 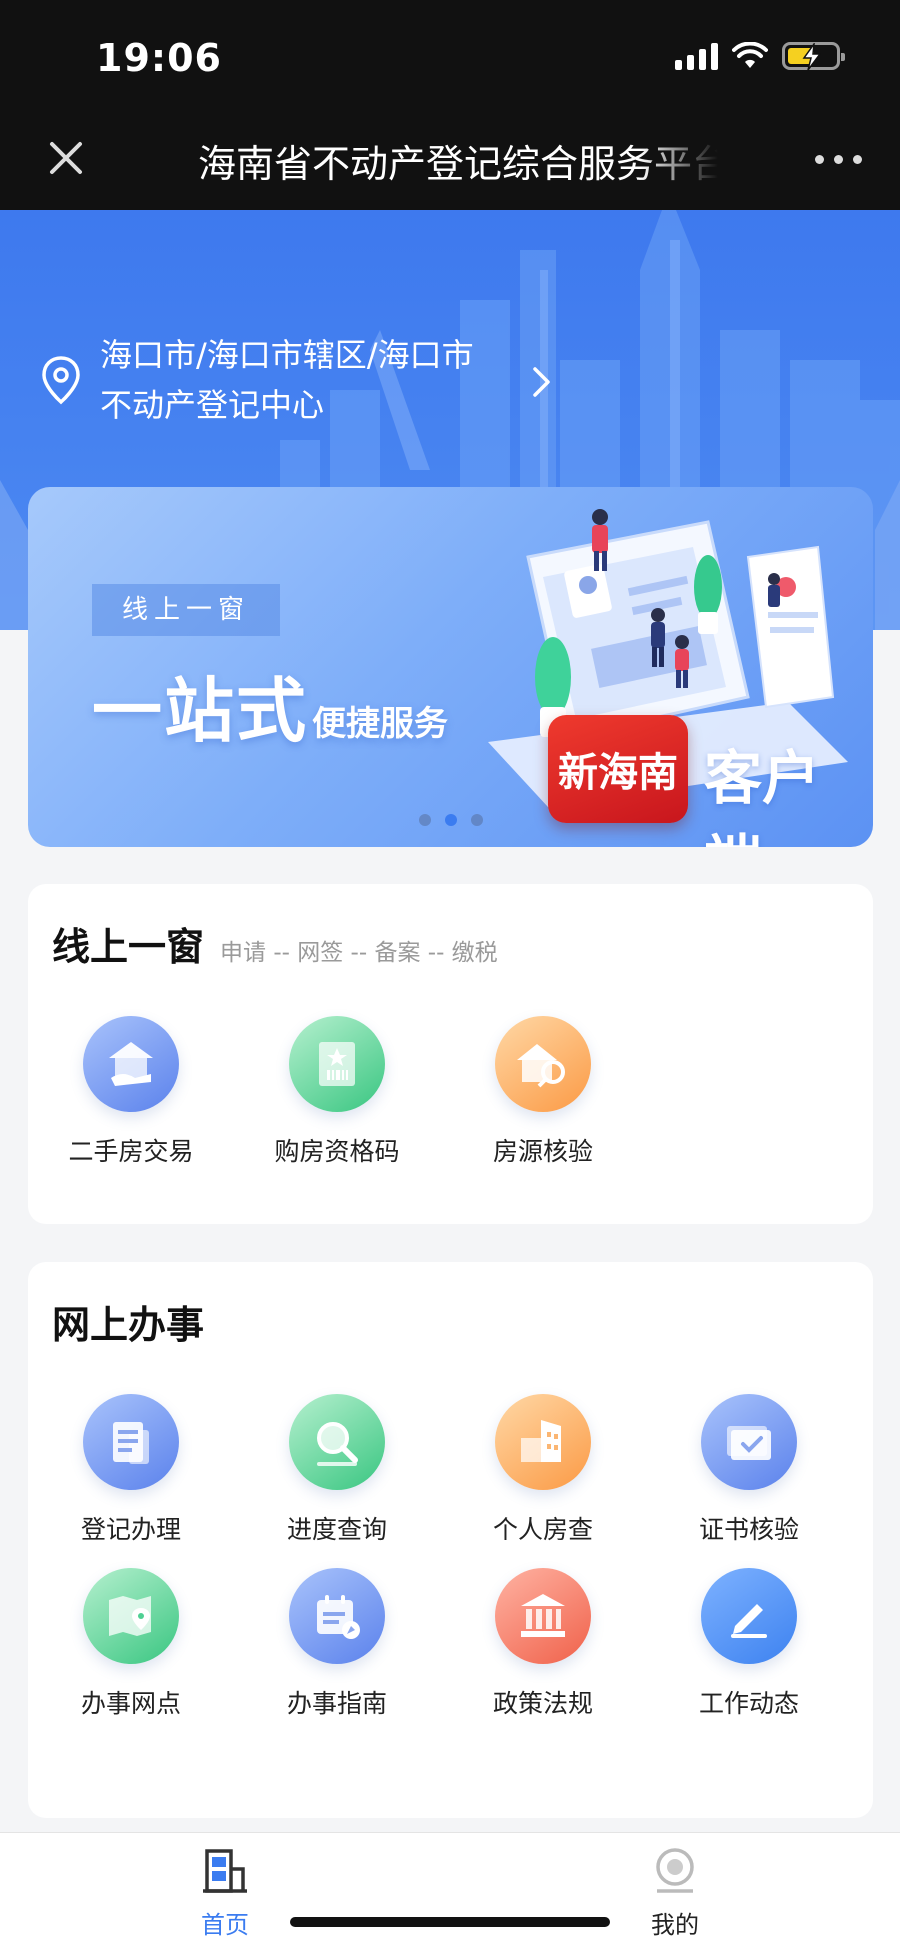 I want to click on location-line-2: 不动产登记中心, so click(x=212, y=405).